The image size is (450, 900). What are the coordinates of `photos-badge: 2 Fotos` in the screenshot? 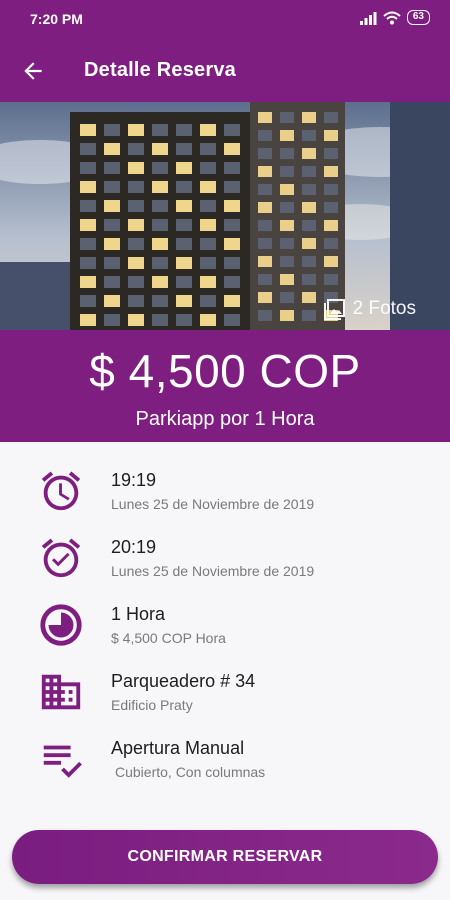 It's located at (369, 309).